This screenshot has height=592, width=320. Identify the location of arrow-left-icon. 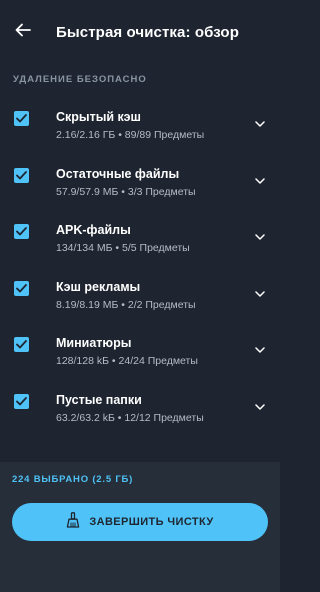
(23, 32).